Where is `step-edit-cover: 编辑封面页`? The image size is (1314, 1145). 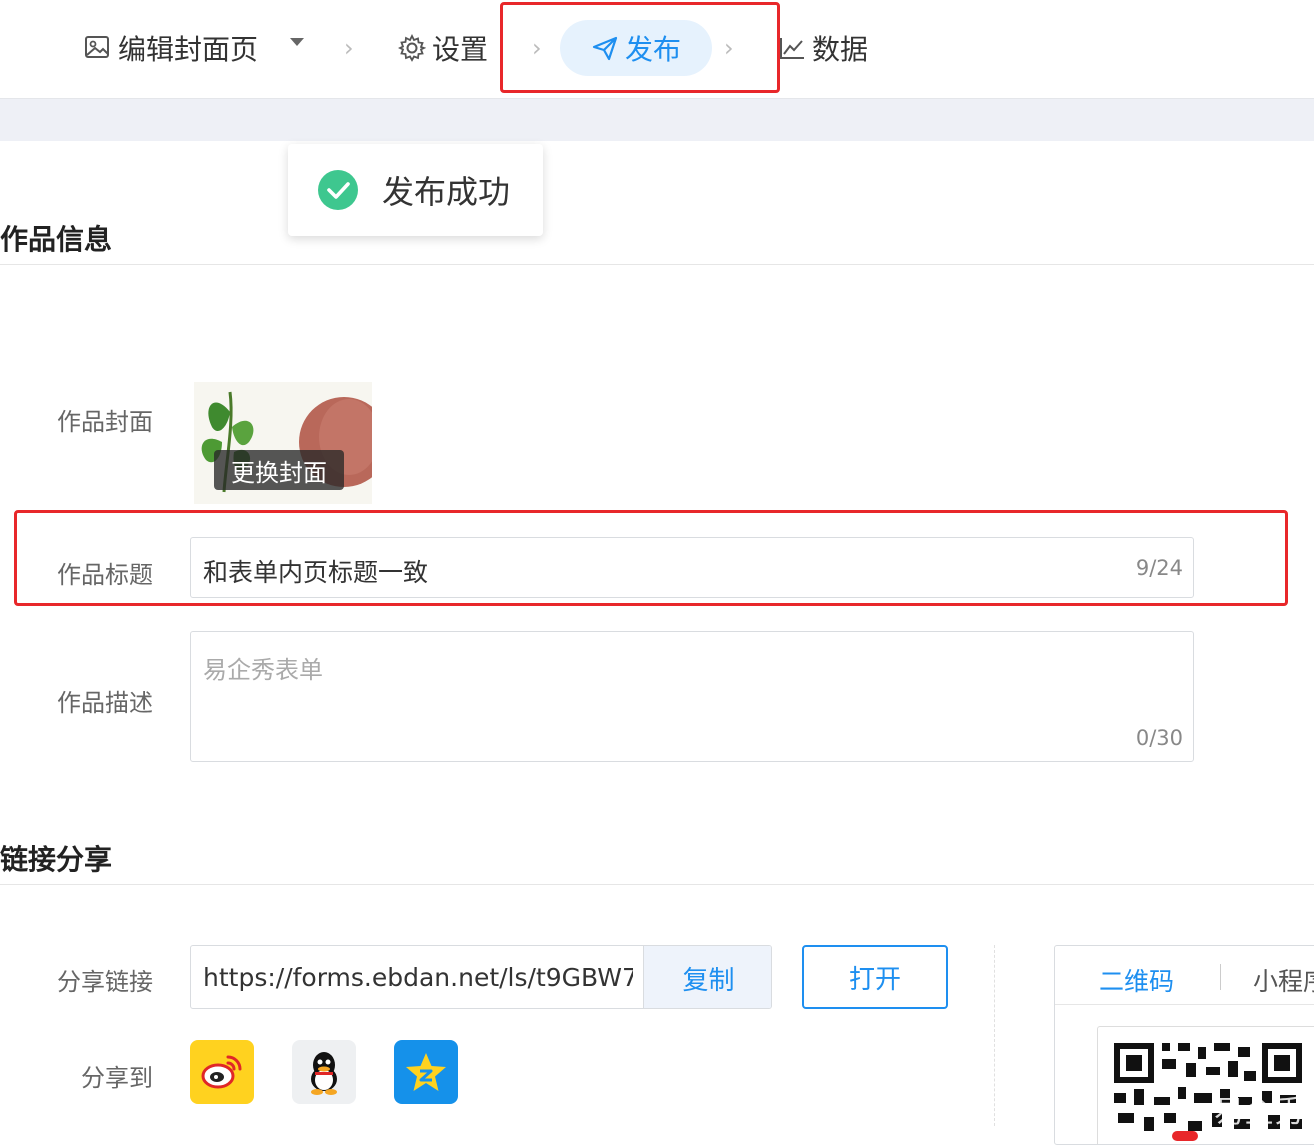 step-edit-cover: 编辑封面页 is located at coordinates (171, 48).